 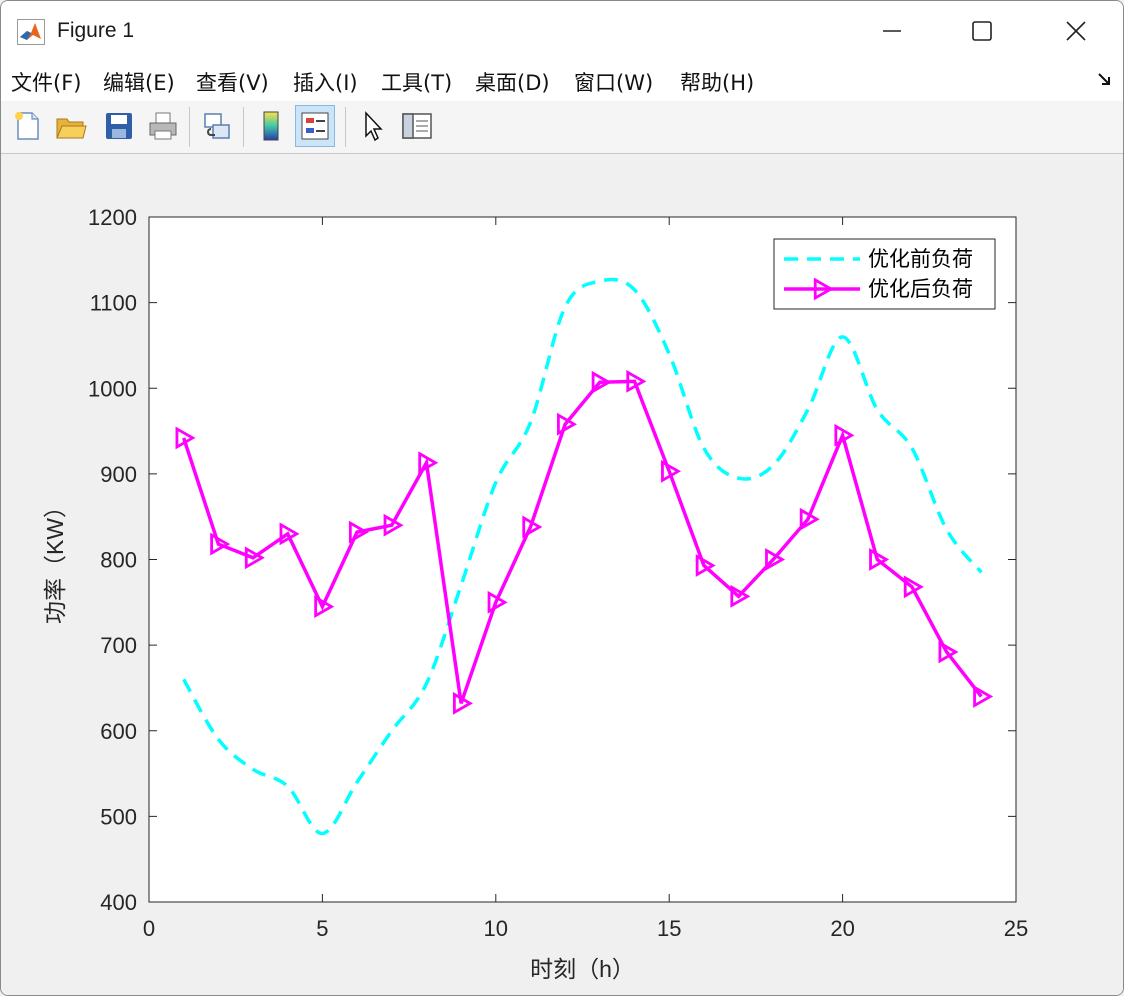 I want to click on close-icon, so click(x=1076, y=31).